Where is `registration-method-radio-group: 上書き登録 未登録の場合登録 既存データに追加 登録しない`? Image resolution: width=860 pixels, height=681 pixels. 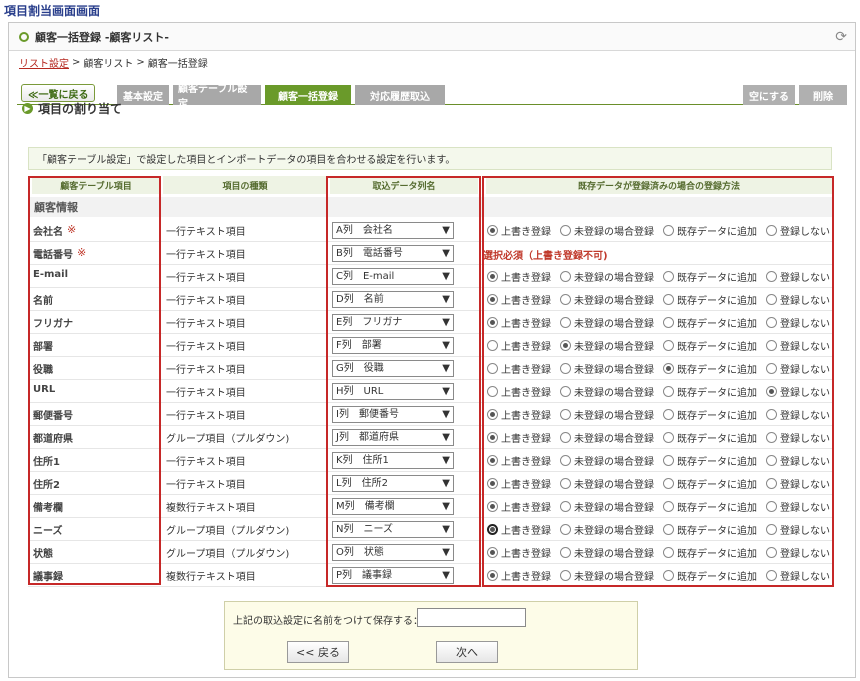 registration-method-radio-group: 上書き登録 未登録の場合登録 既存データに追加 登録しない is located at coordinates (663, 506).